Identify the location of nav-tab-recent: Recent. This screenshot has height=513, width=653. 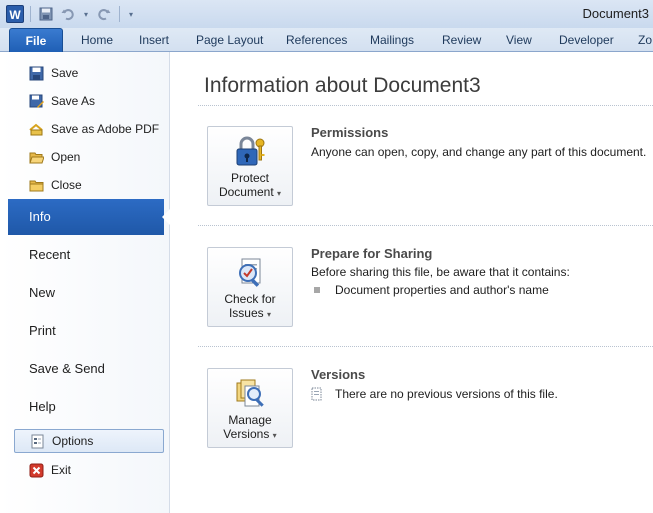
(86, 255).